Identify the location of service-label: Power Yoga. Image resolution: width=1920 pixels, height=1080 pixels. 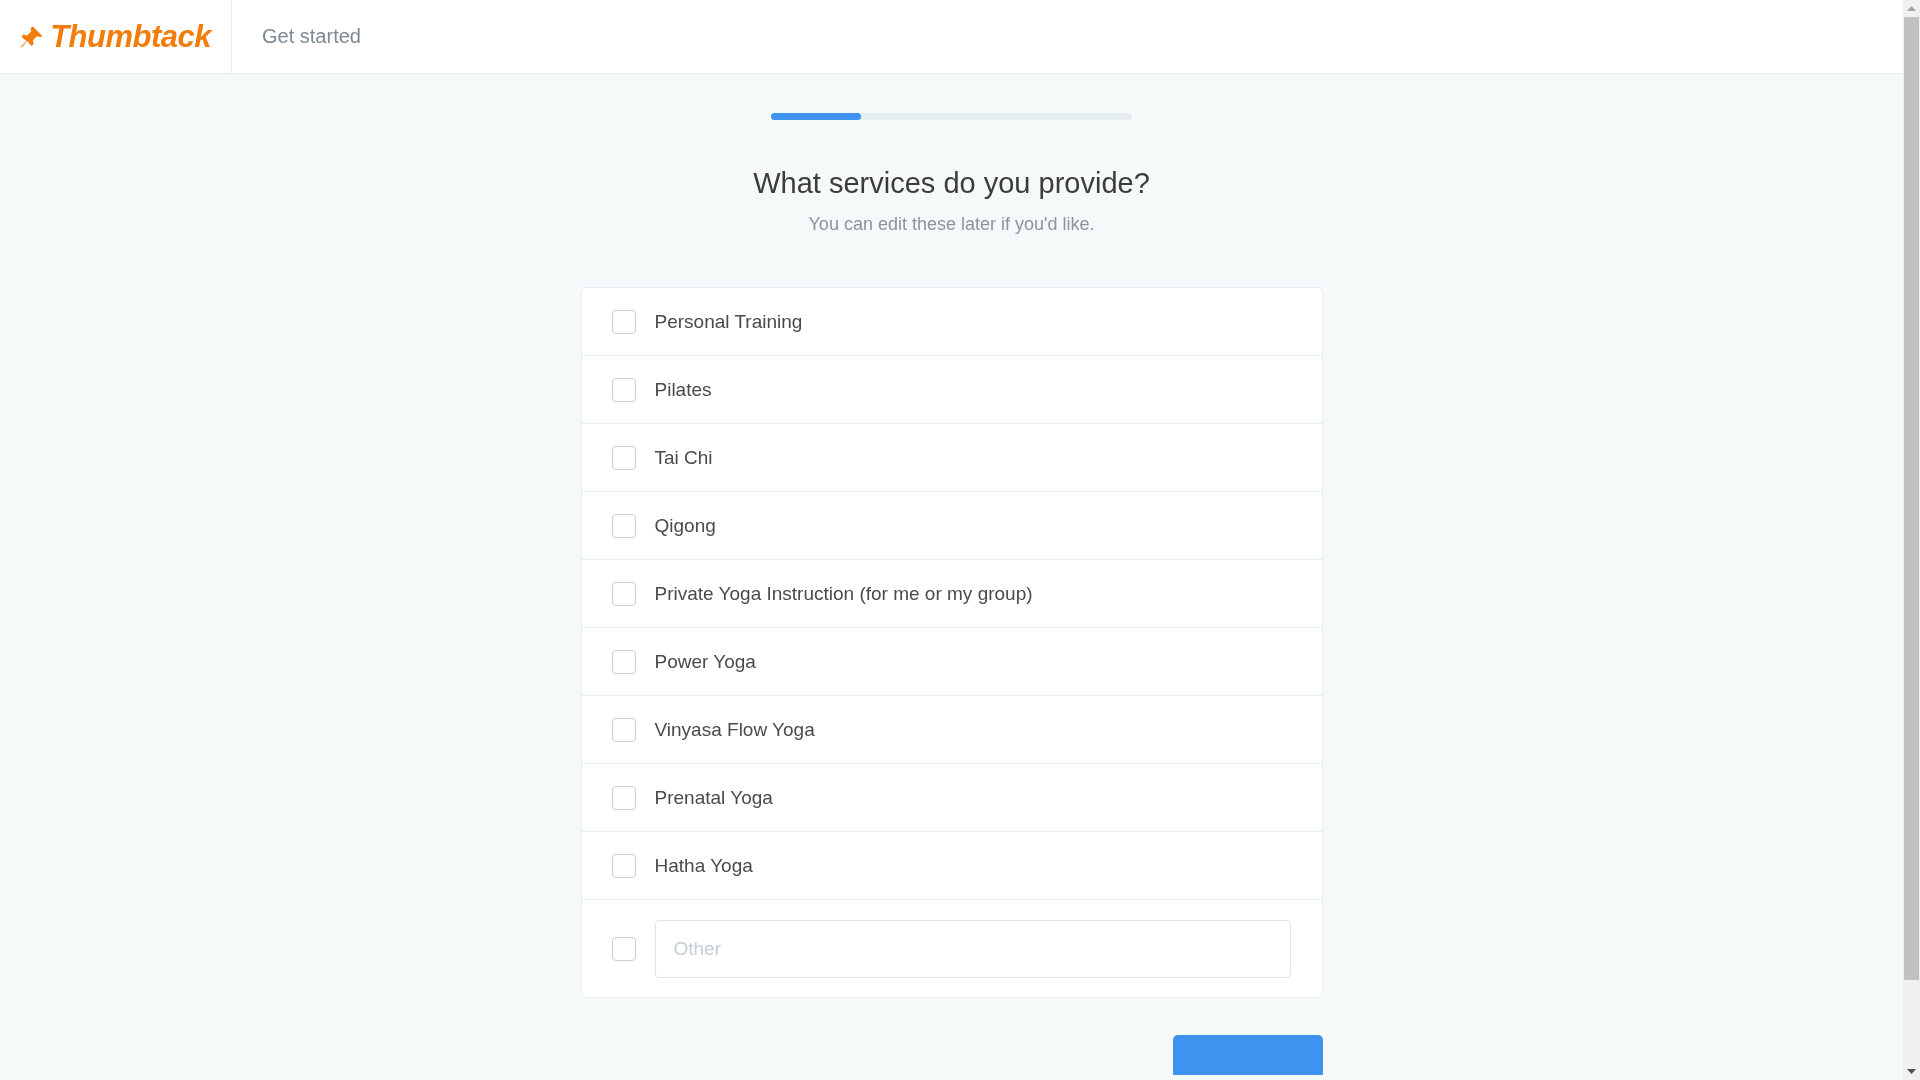
(705, 661).